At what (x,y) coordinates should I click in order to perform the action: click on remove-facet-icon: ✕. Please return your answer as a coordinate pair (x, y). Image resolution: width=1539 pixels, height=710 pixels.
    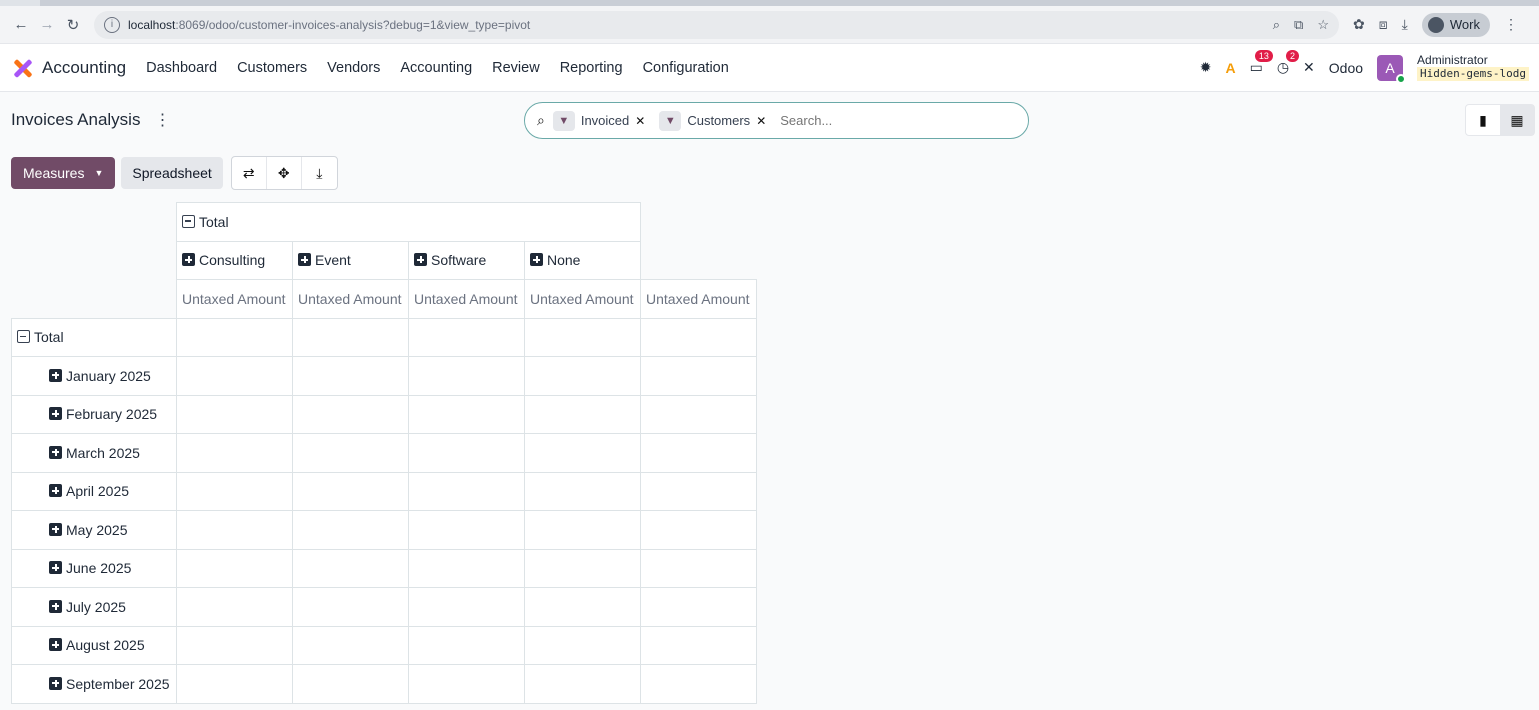
    Looking at the image, I should click on (640, 121).